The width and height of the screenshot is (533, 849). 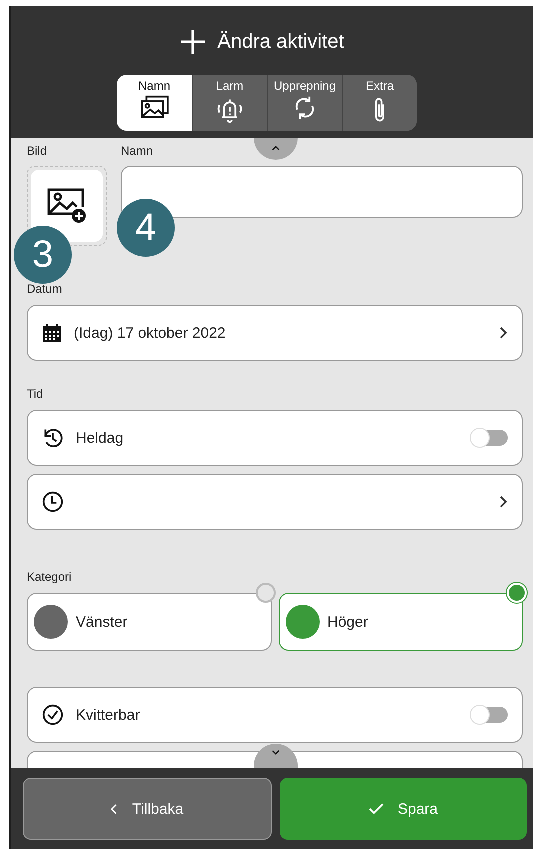 What do you see at coordinates (147, 809) in the screenshot?
I see `back-button: Tillbaka` at bounding box center [147, 809].